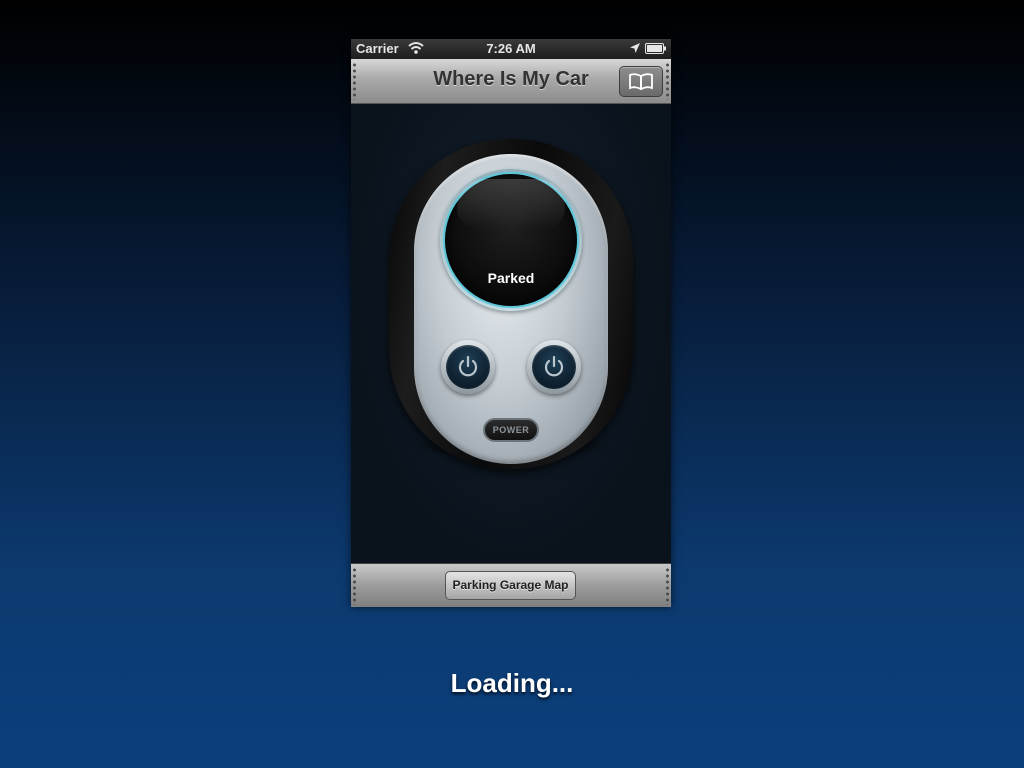 The image size is (1024, 768). I want to click on left-power-button, so click(468, 367).